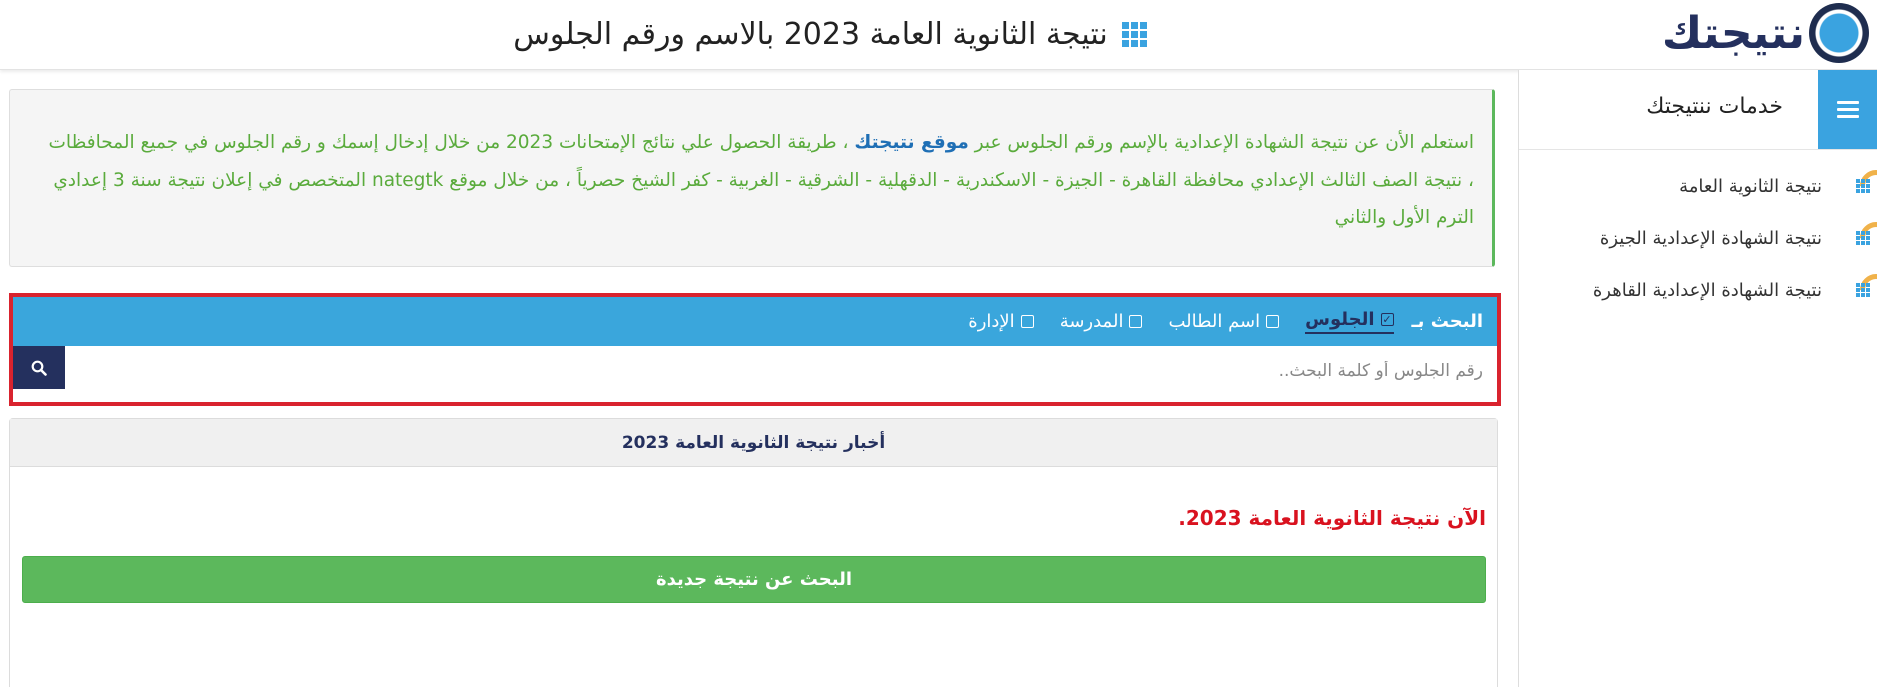  Describe the element at coordinates (1387, 319) in the screenshot. I see `checkbox-checked-icon: ✓` at that location.